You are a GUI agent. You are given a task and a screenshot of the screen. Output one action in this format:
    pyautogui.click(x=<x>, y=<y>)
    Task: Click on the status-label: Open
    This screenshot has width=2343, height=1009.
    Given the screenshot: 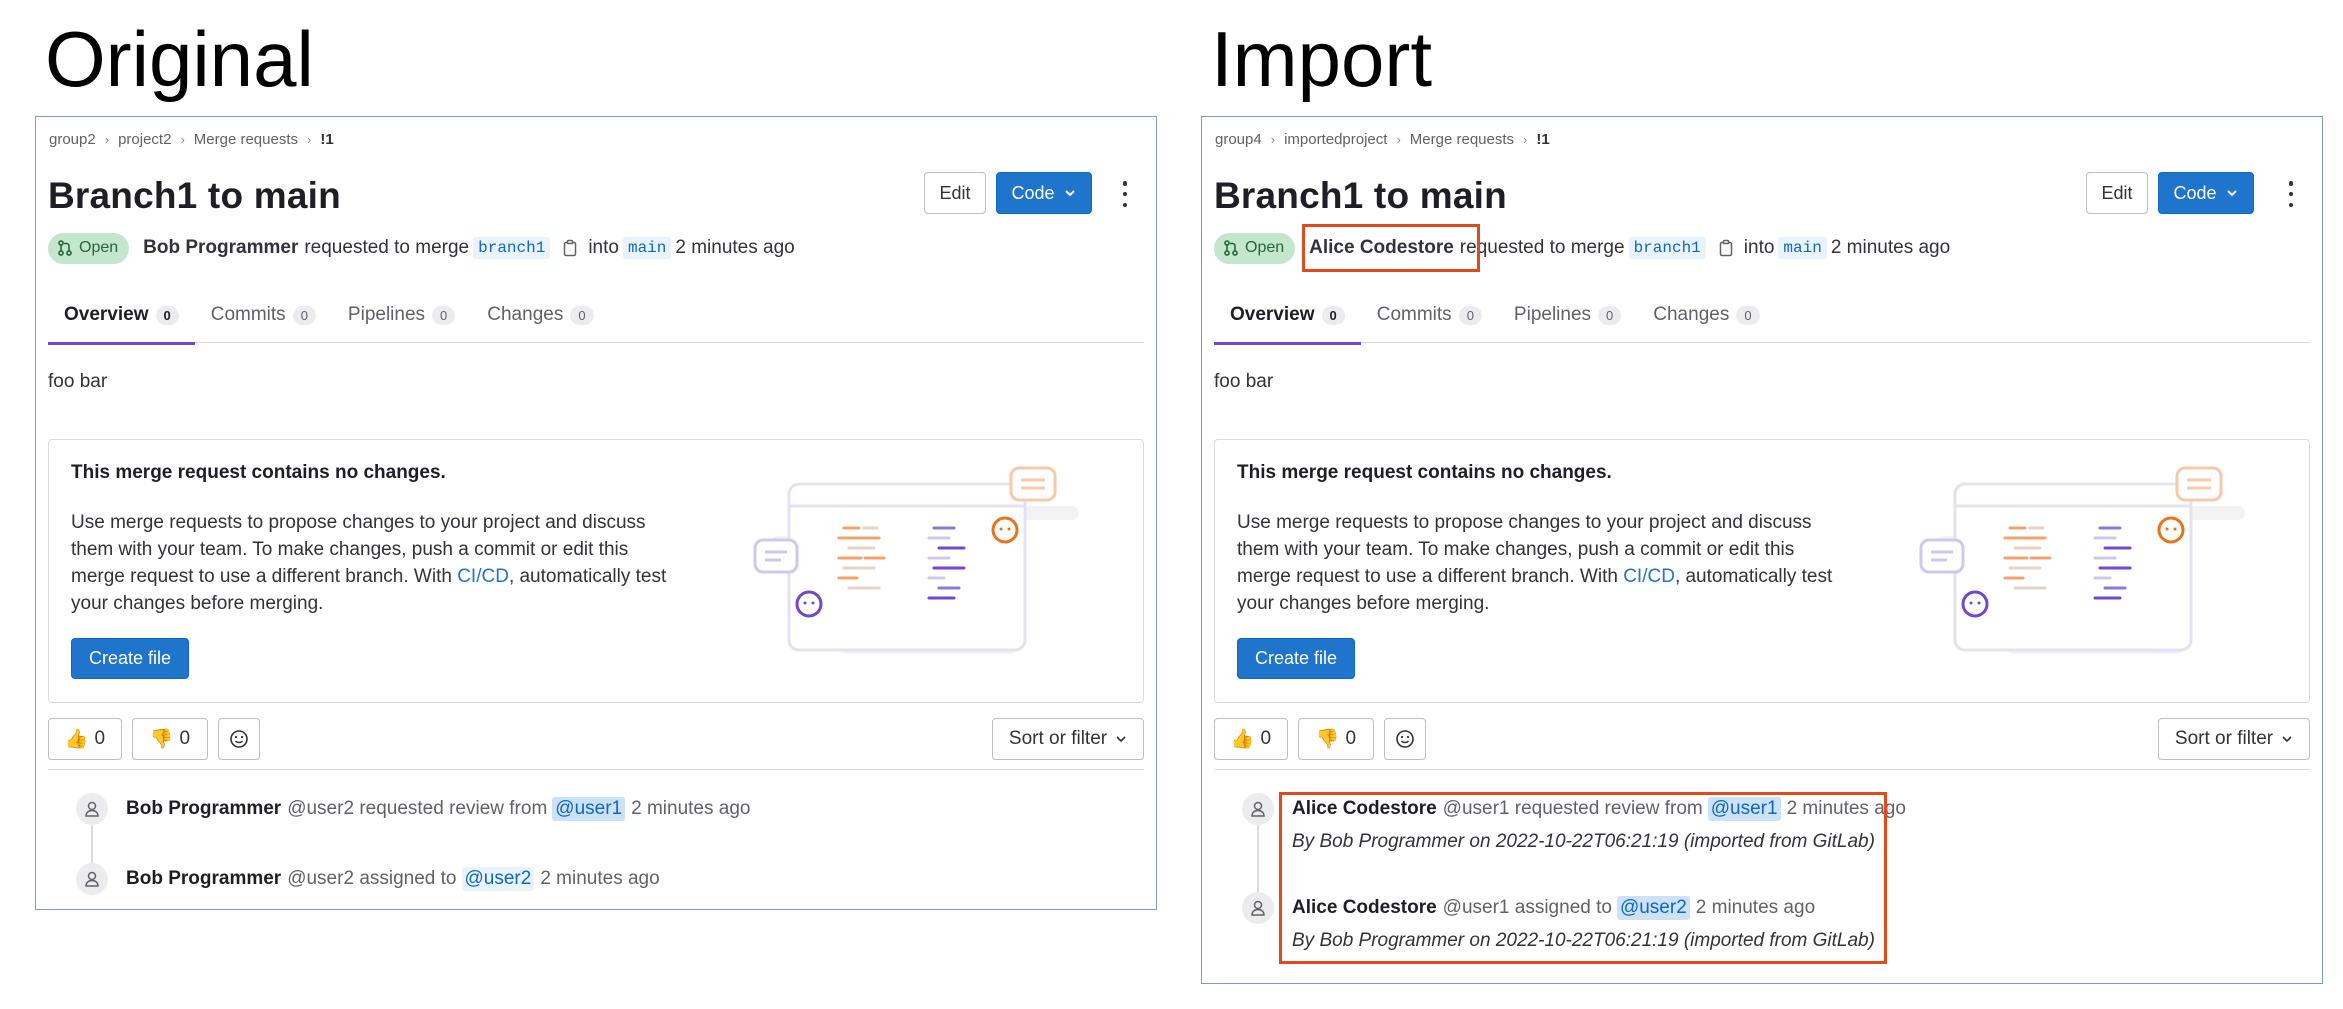 What is the action you would take?
    pyautogui.click(x=1265, y=247)
    